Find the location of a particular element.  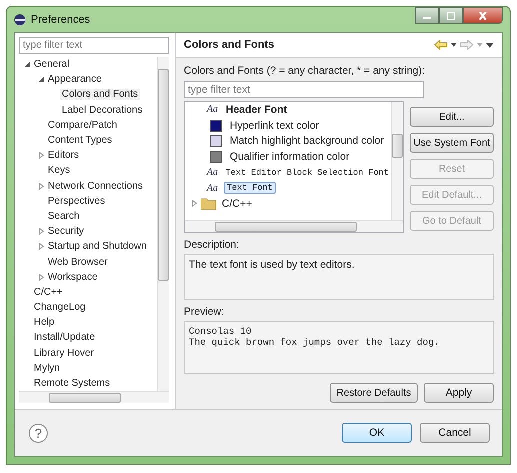

tree-item: Hyperlink text color is located at coordinates (275, 126).